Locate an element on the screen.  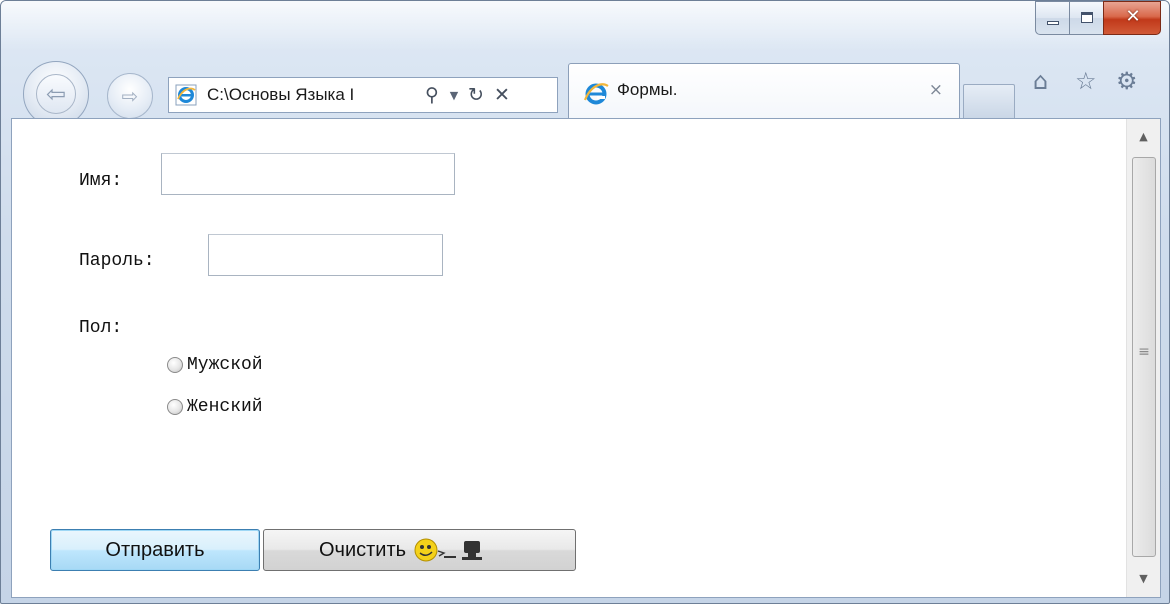
gender-label: Пол: is located at coordinates (101, 328).